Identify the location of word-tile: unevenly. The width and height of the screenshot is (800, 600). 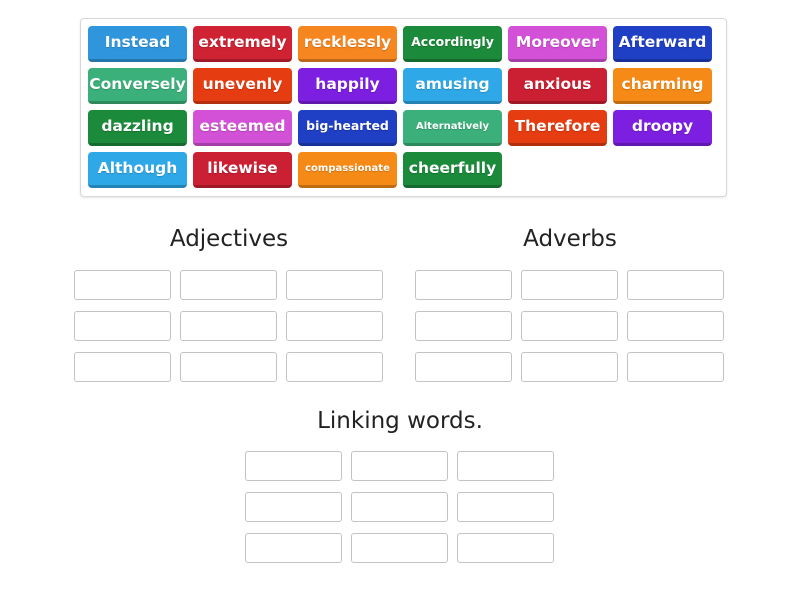
(242, 86).